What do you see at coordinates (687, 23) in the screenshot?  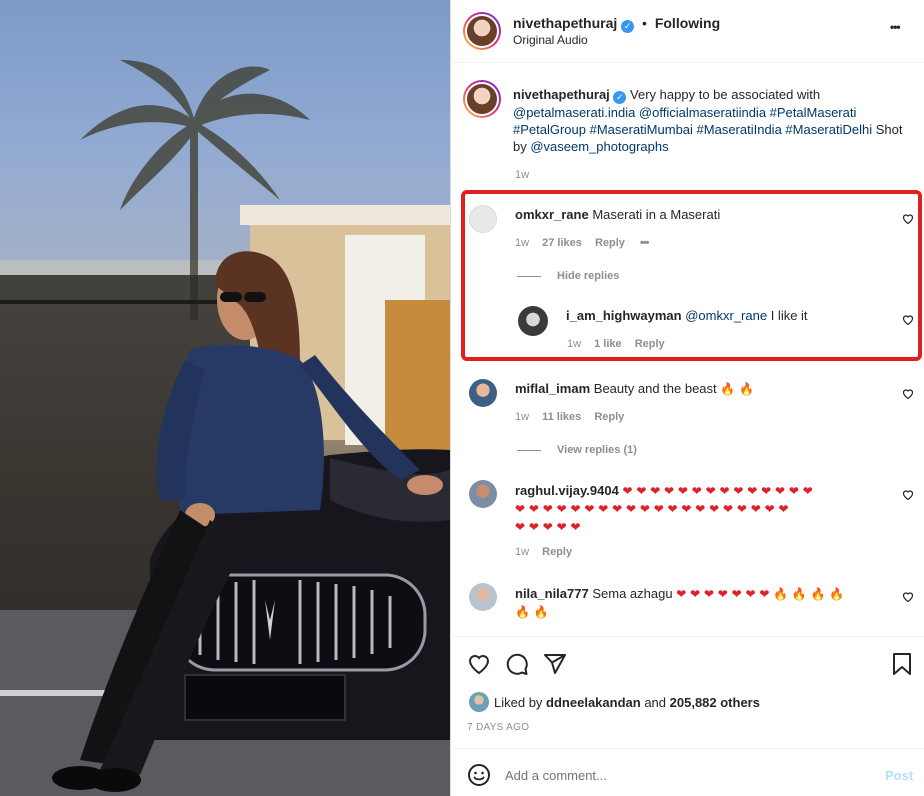 I see `following-button: Following` at bounding box center [687, 23].